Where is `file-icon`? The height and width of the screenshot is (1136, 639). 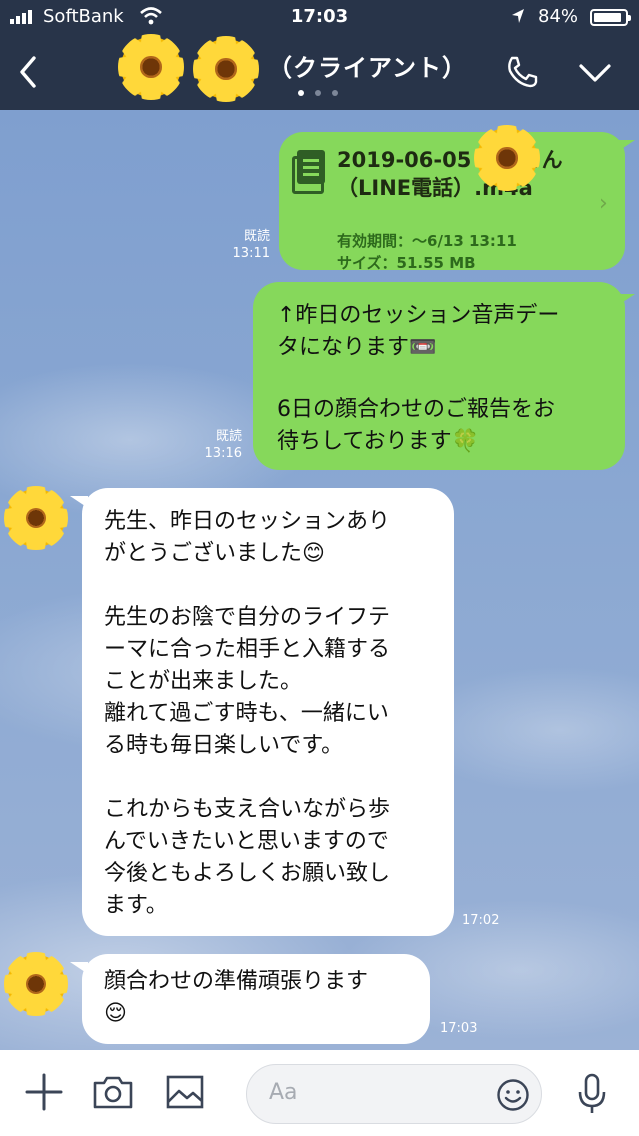 file-icon is located at coordinates (308, 172).